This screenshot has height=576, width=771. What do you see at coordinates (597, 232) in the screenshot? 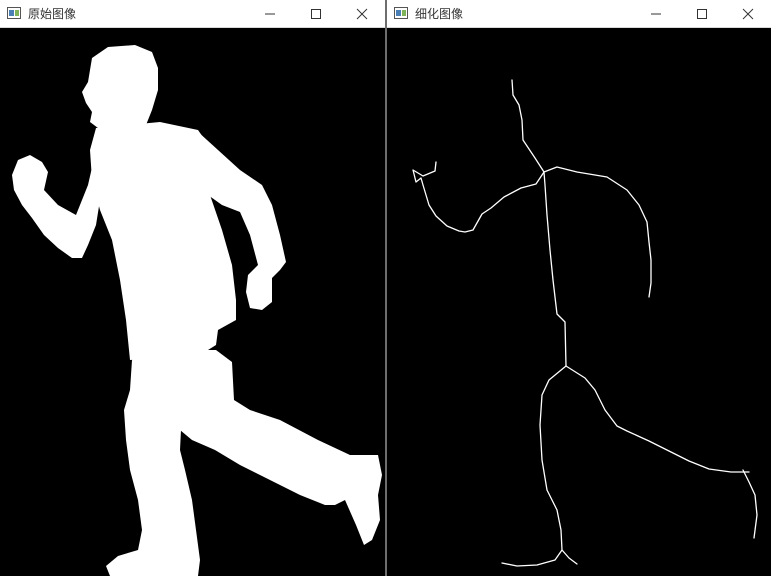
I see `skeleton-front-arm` at bounding box center [597, 232].